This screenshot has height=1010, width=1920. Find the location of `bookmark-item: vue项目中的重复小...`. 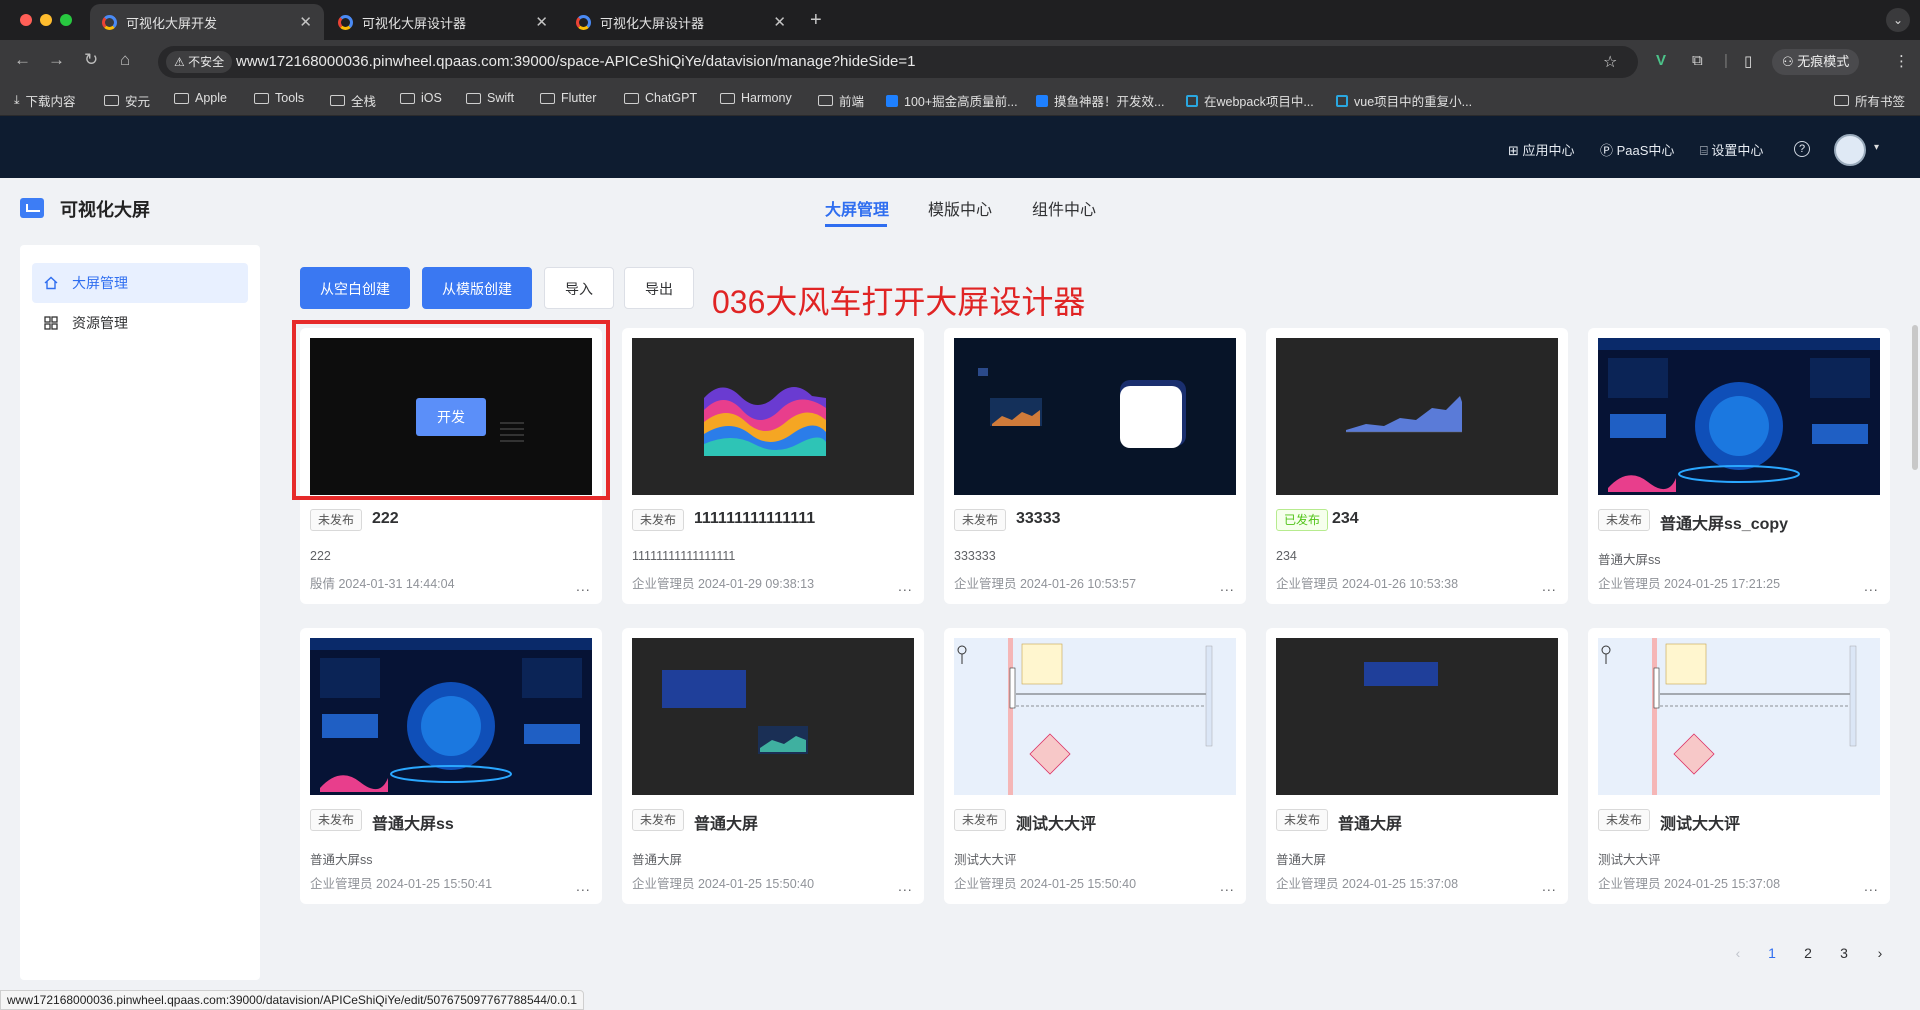

bookmark-item: vue项目中的重复小... is located at coordinates (1404, 100).